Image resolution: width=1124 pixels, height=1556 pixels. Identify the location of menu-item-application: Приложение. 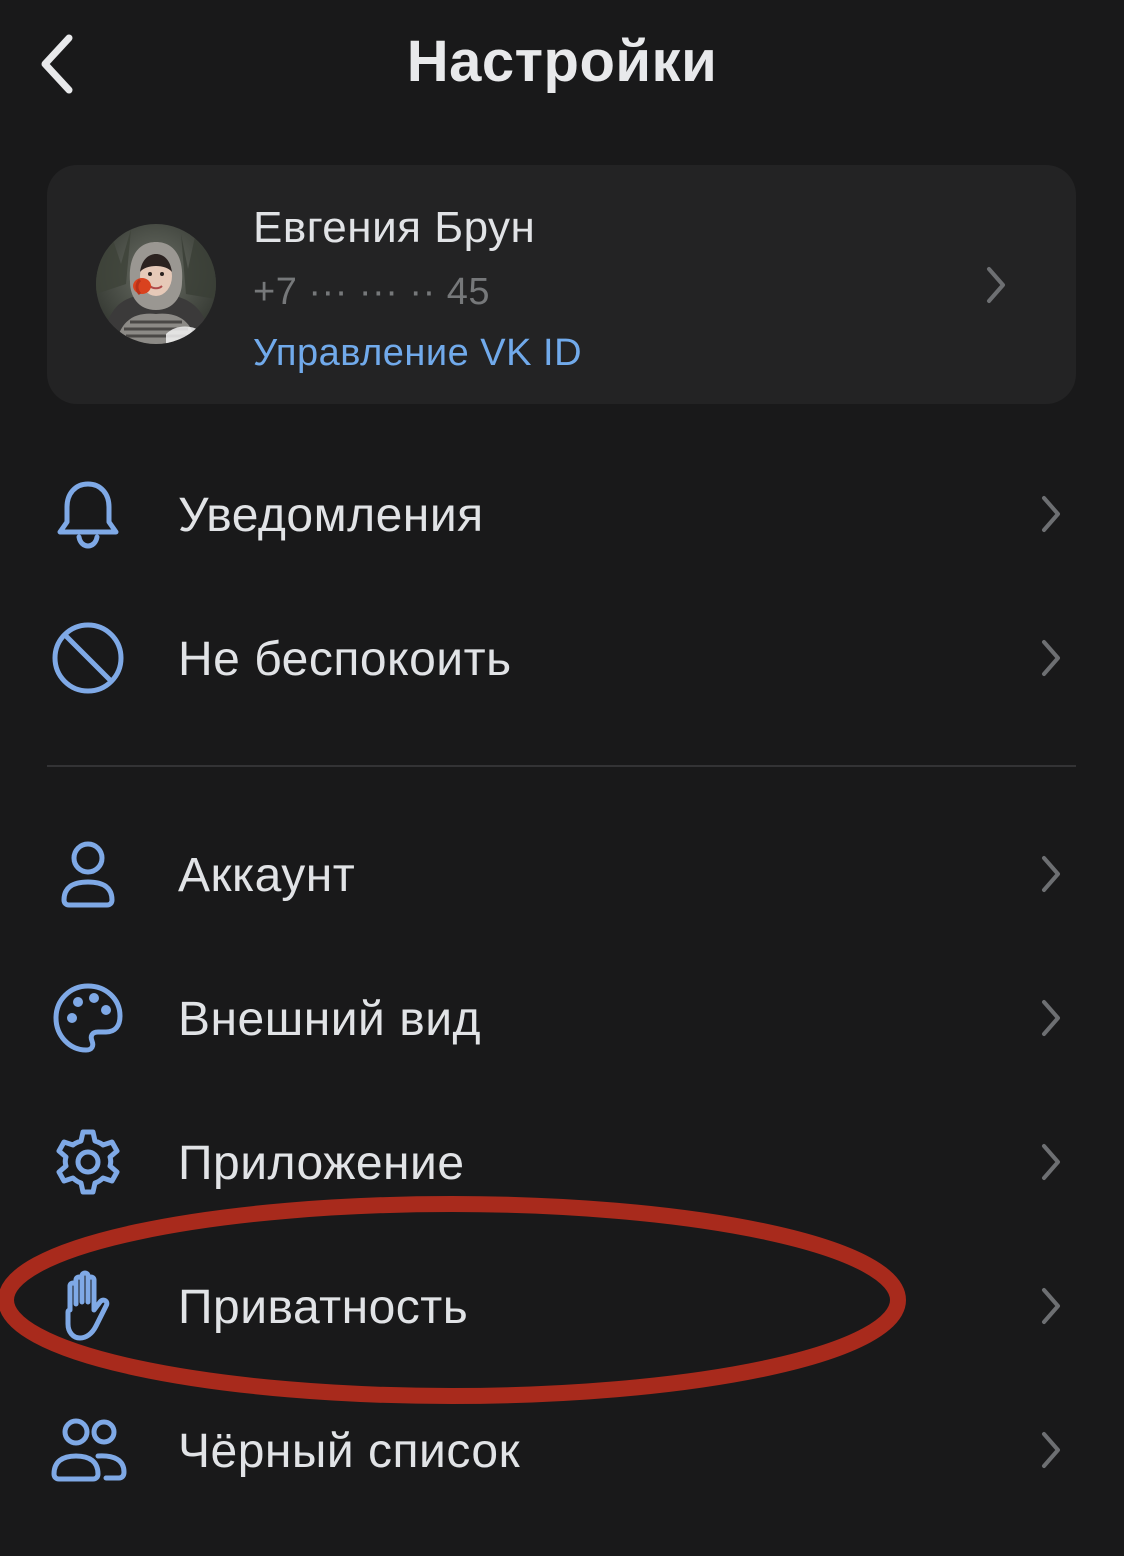
(562, 1162).